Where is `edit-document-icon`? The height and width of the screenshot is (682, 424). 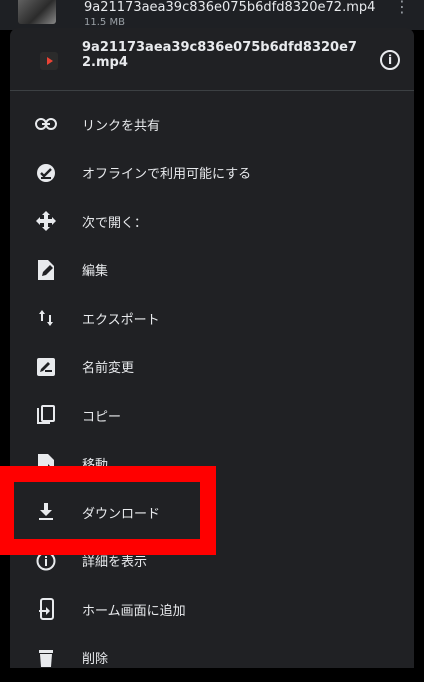
edit-document-icon is located at coordinates (46, 270).